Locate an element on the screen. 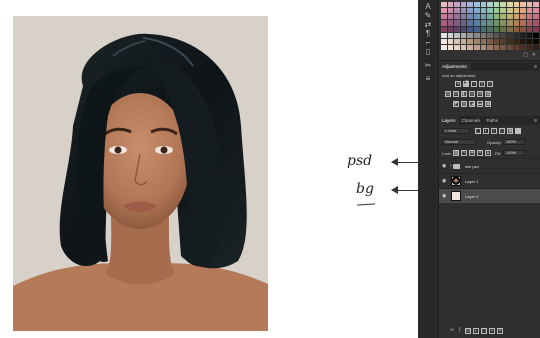 This screenshot has width=540, height=338. exposure-icon: ± is located at coordinates (482, 84).